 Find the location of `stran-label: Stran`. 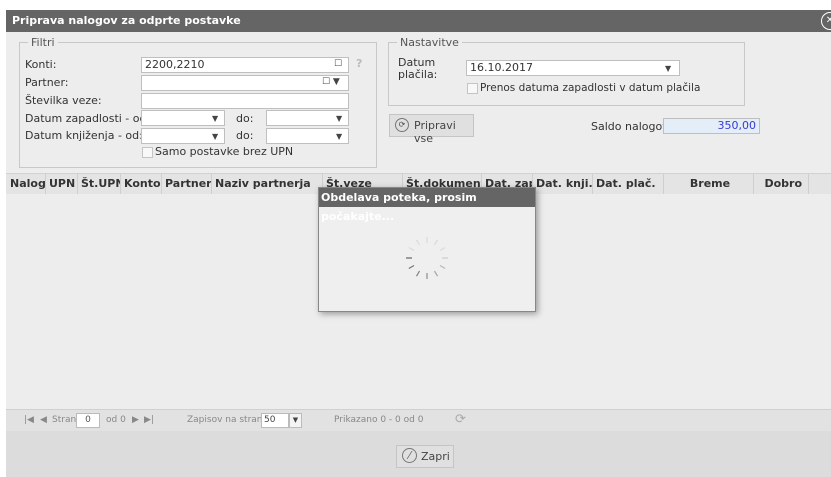

stran-label: Stran is located at coordinates (64, 420).